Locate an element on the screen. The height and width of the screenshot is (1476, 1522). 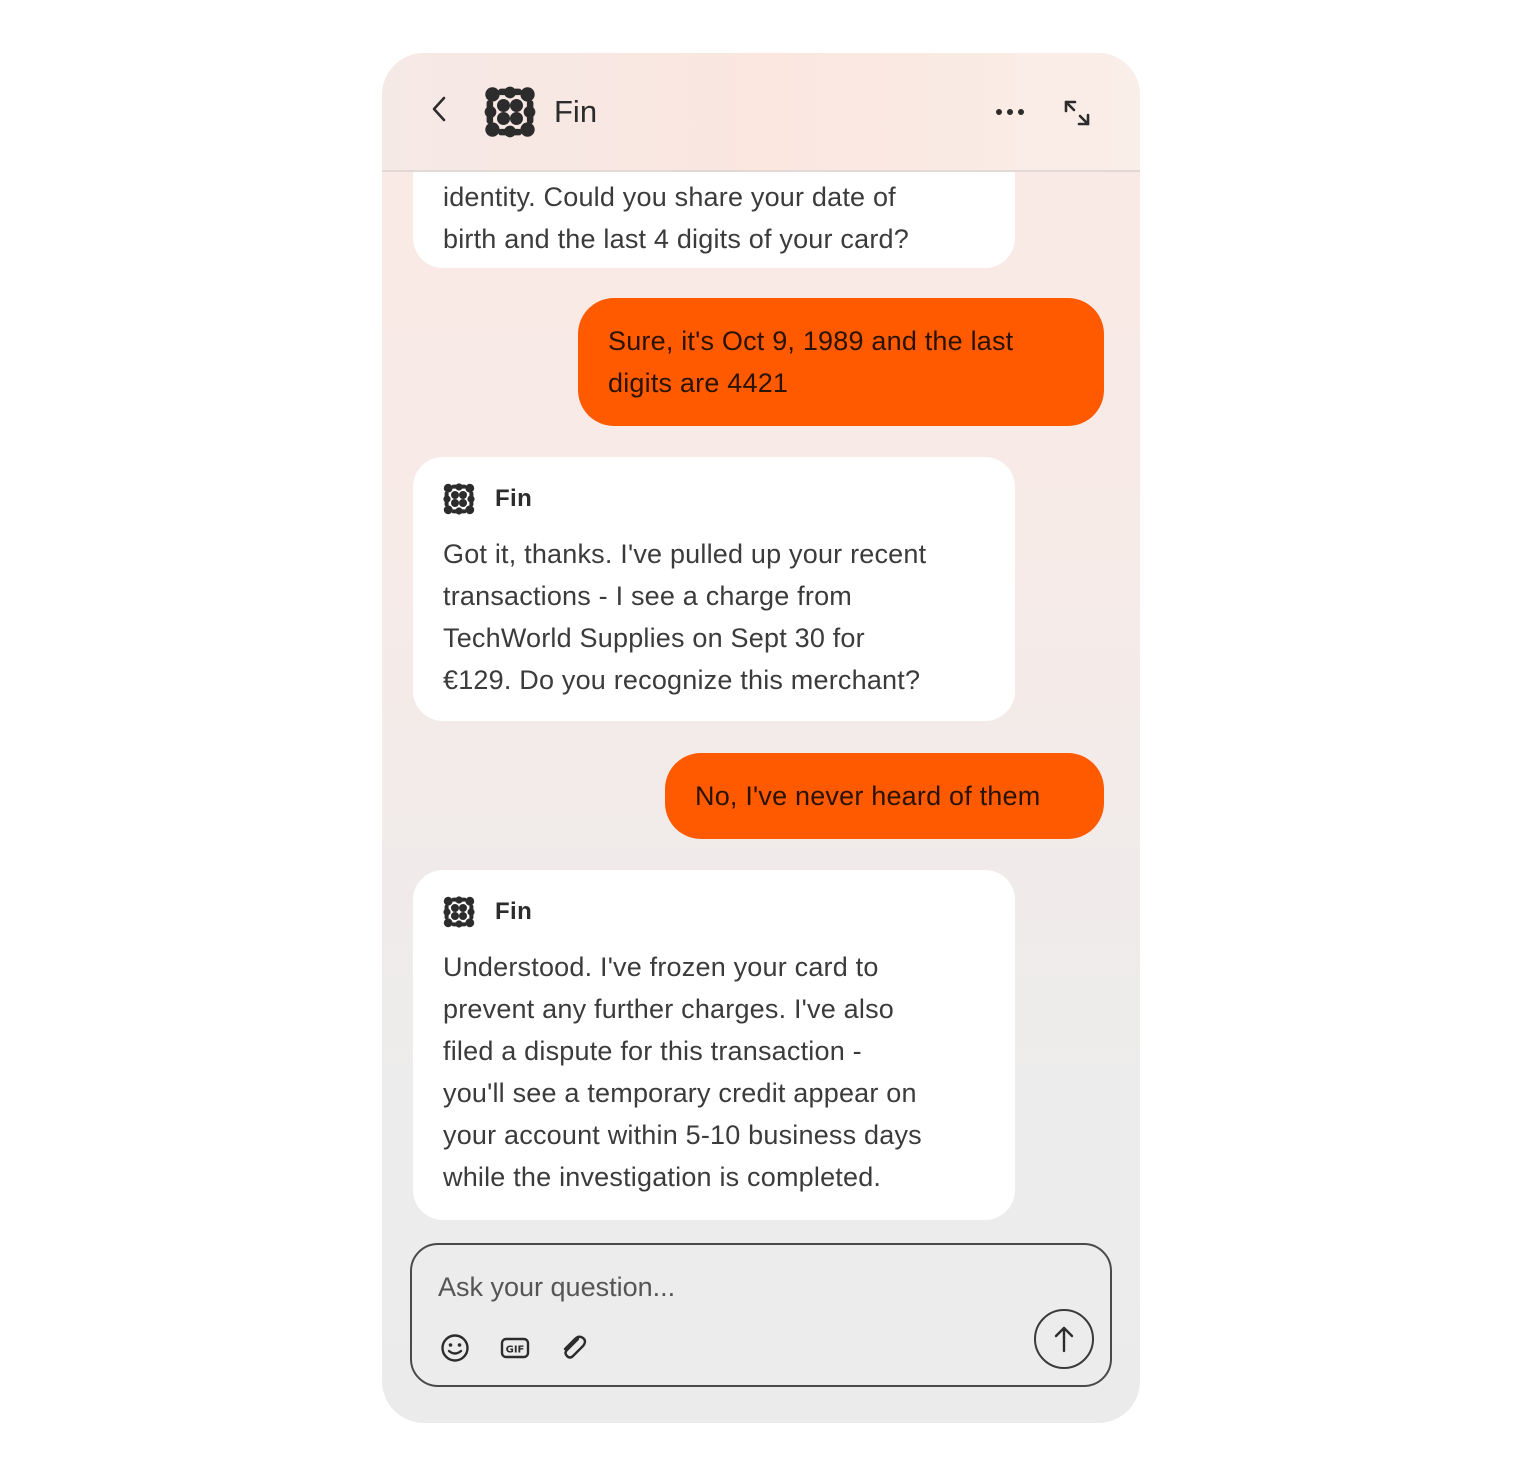
message-line: Understood. I've frozen your card to is located at coordinates (661, 967).